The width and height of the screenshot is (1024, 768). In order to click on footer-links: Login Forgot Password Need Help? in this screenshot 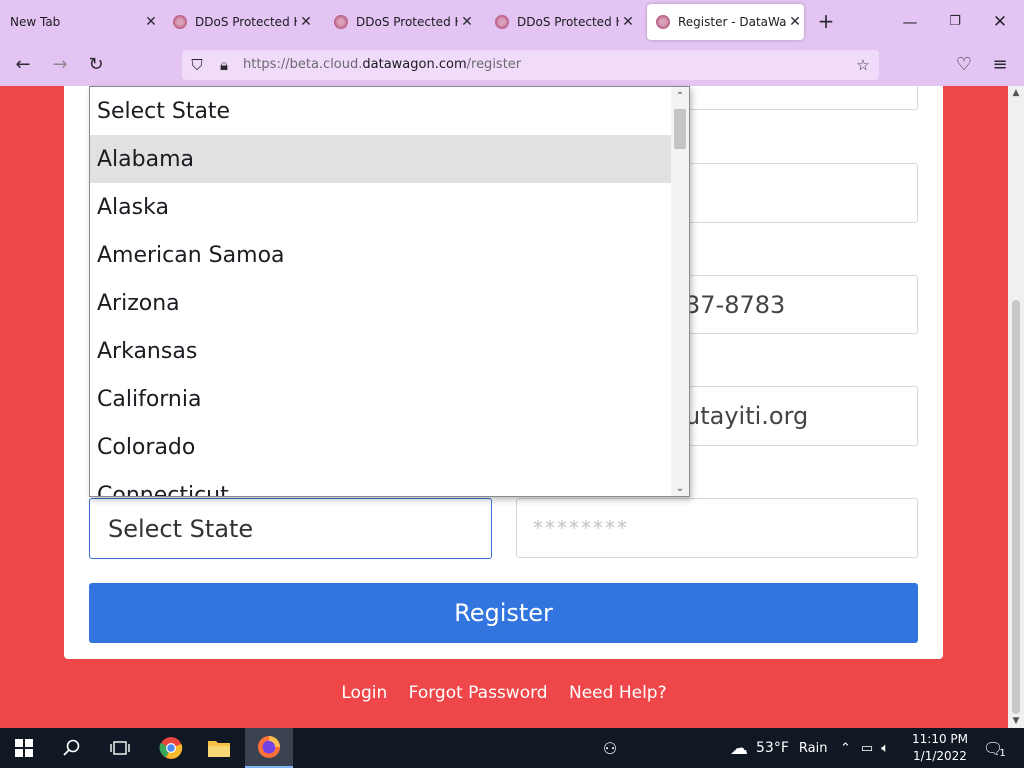, I will do `click(504, 693)`.